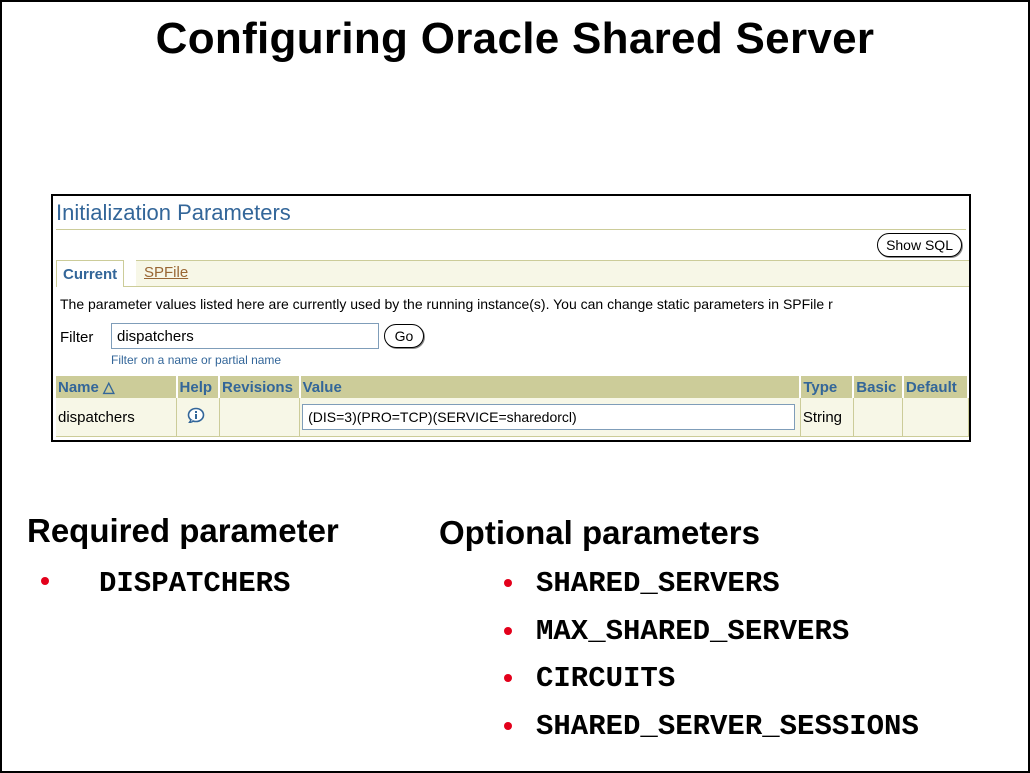 The image size is (1030, 773). What do you see at coordinates (511, 229) in the screenshot?
I see `title-divider` at bounding box center [511, 229].